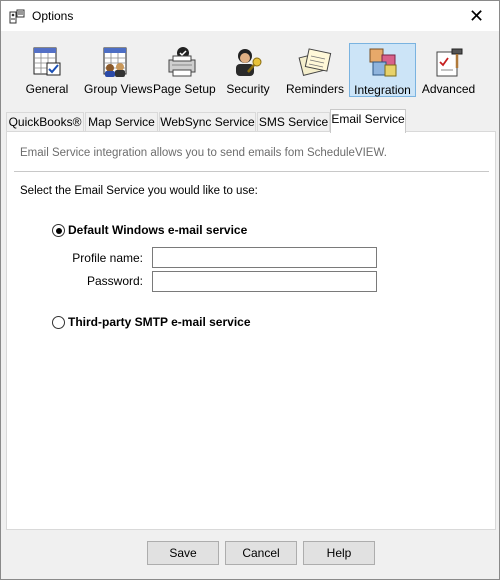 This screenshot has height=580, width=500. I want to click on reminders-notes-icon, so click(315, 62).